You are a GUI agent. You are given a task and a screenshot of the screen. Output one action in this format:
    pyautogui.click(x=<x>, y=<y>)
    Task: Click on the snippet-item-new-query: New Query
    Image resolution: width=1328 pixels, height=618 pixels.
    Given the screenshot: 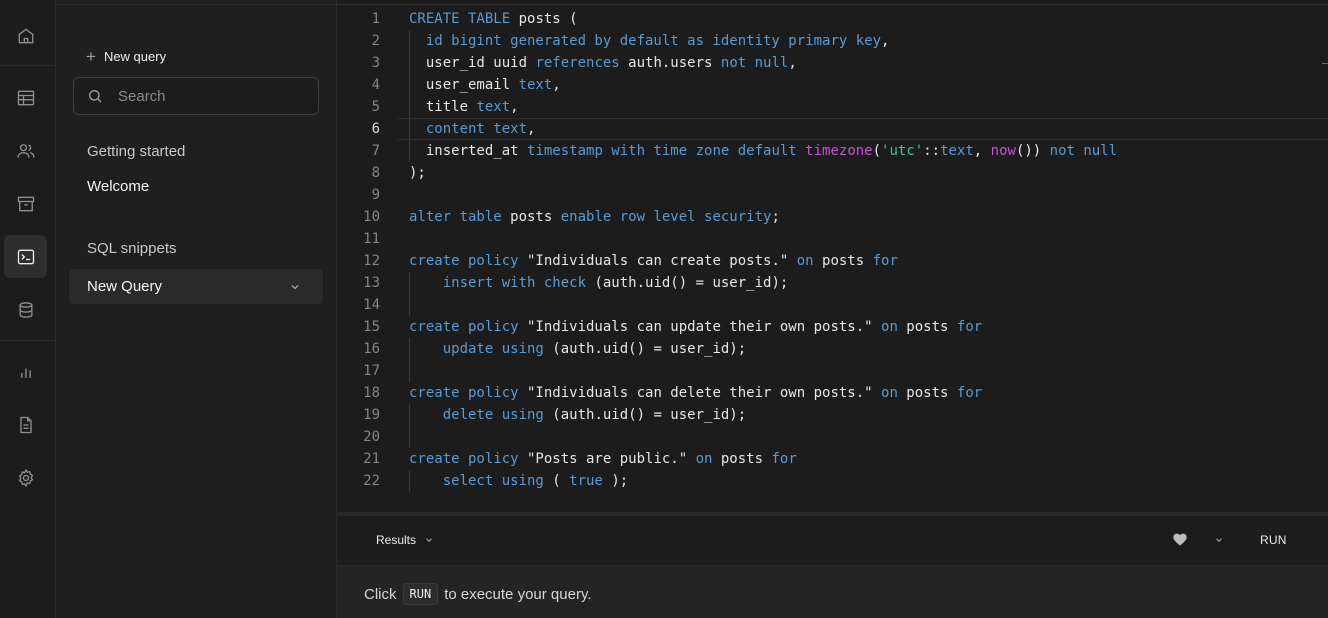 What is the action you would take?
    pyautogui.click(x=196, y=286)
    